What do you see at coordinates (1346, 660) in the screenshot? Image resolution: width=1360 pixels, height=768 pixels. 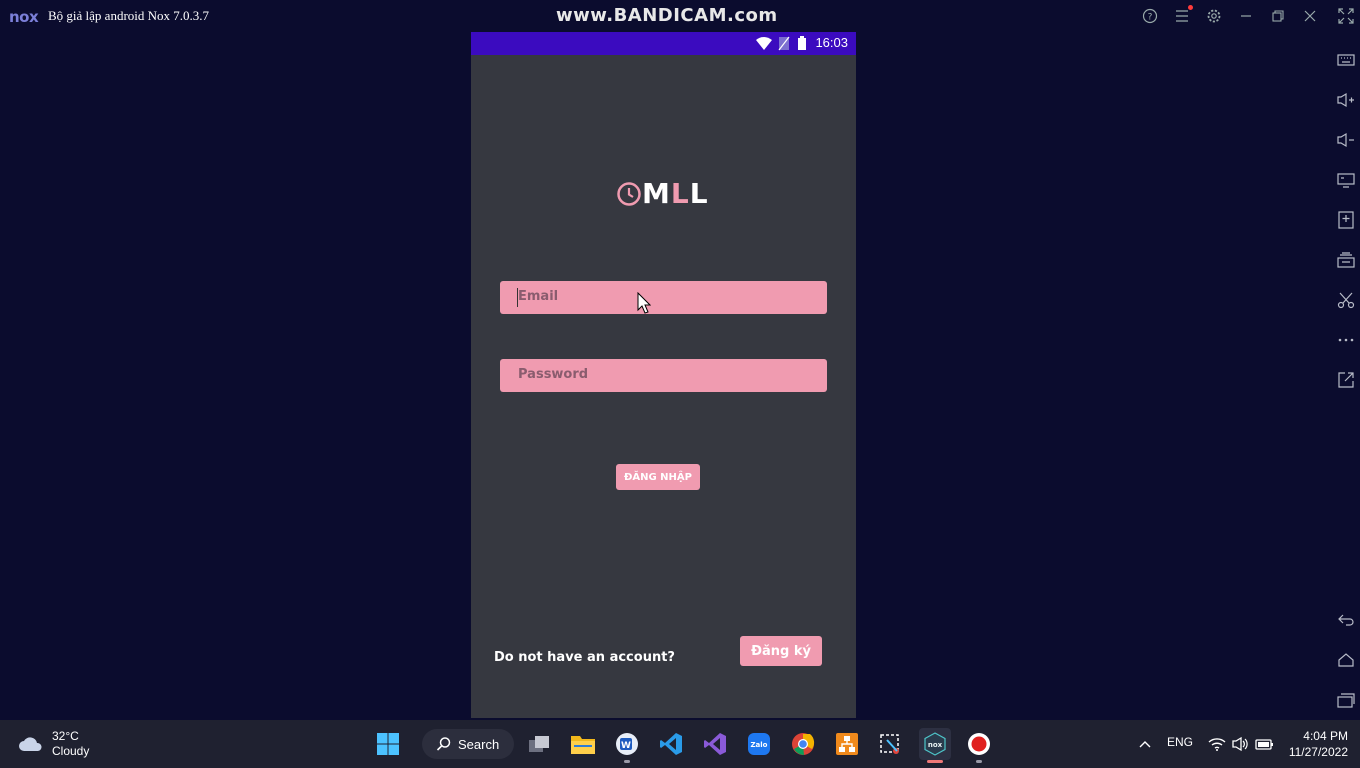 I see `home-icon` at bounding box center [1346, 660].